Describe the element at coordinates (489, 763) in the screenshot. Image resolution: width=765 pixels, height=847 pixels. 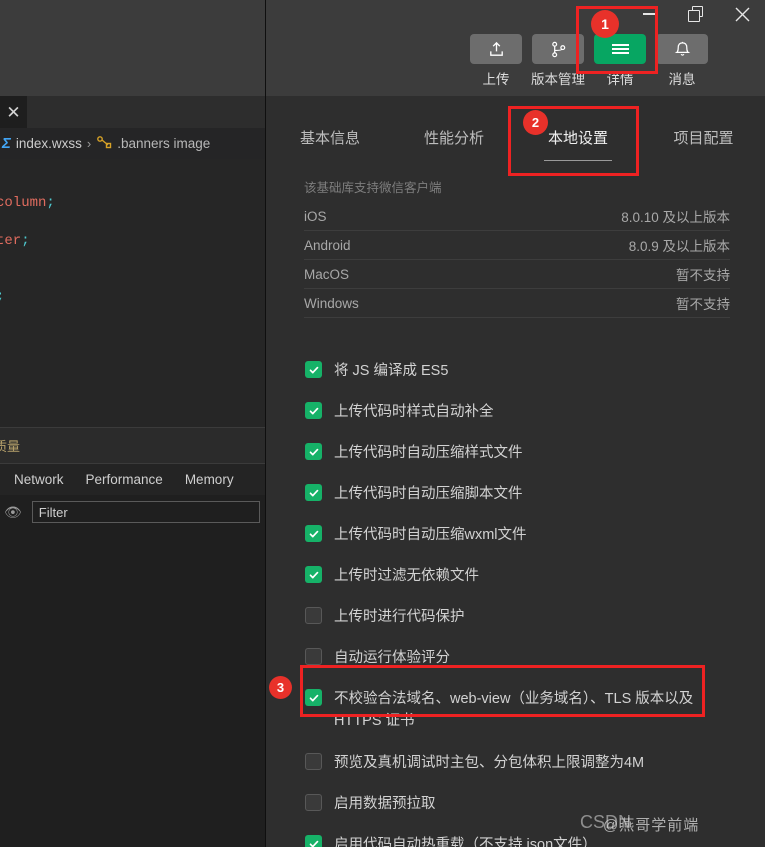
I see `option-label: 预览及真机调试时主包、分包体积上限调整为4M` at that location.